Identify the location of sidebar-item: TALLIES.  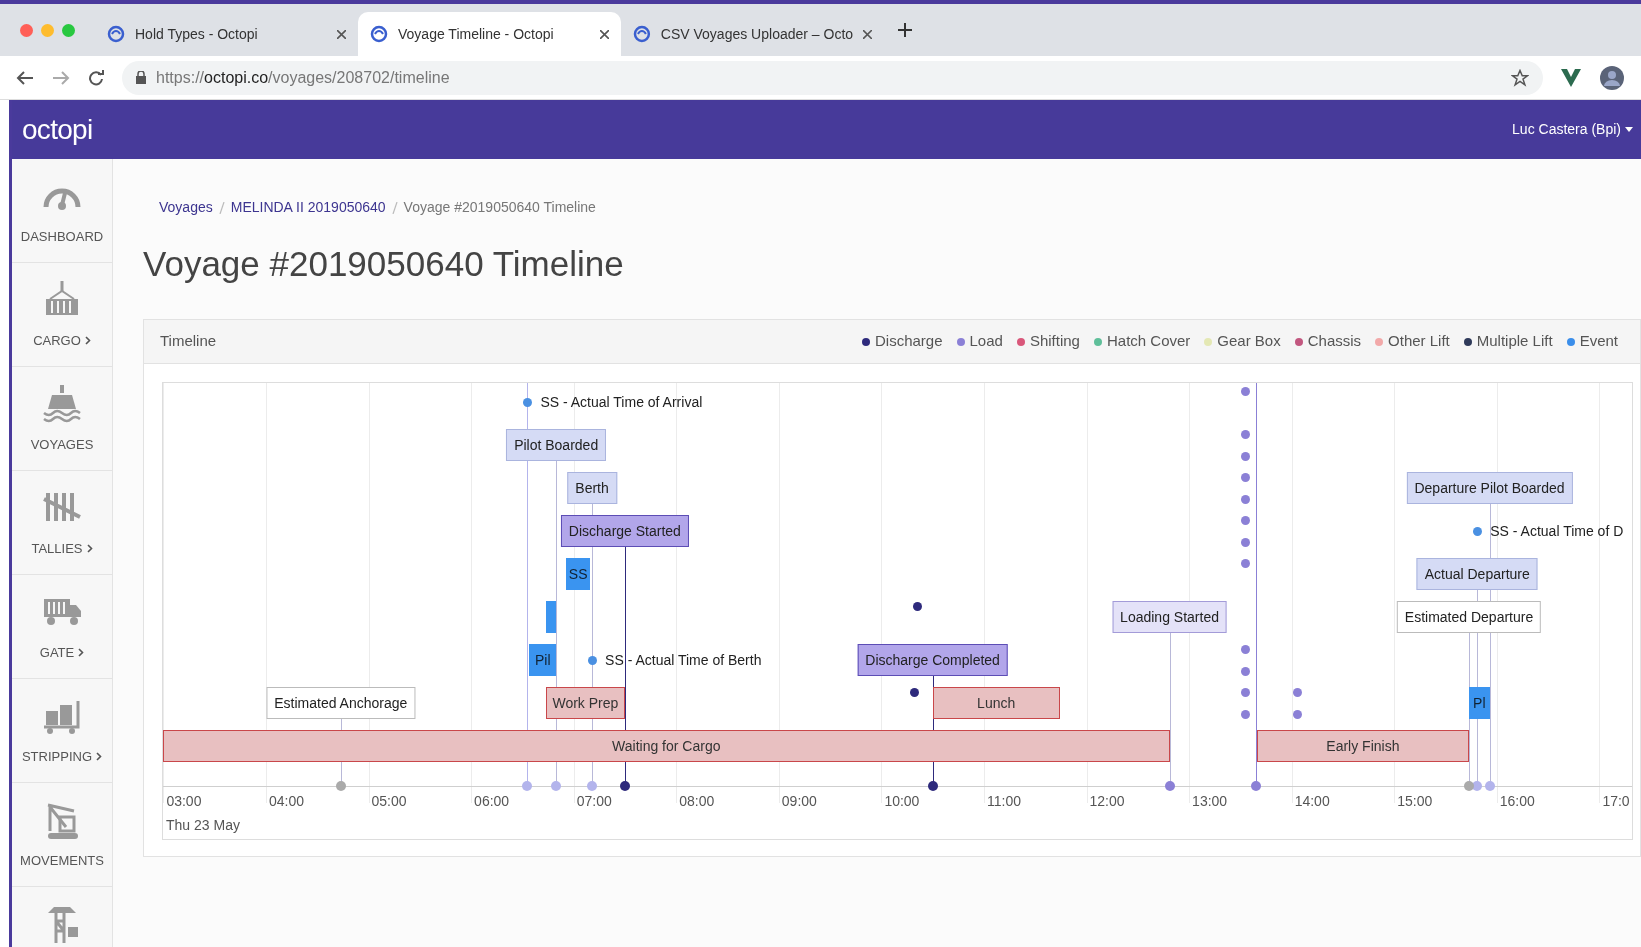
(62, 523).